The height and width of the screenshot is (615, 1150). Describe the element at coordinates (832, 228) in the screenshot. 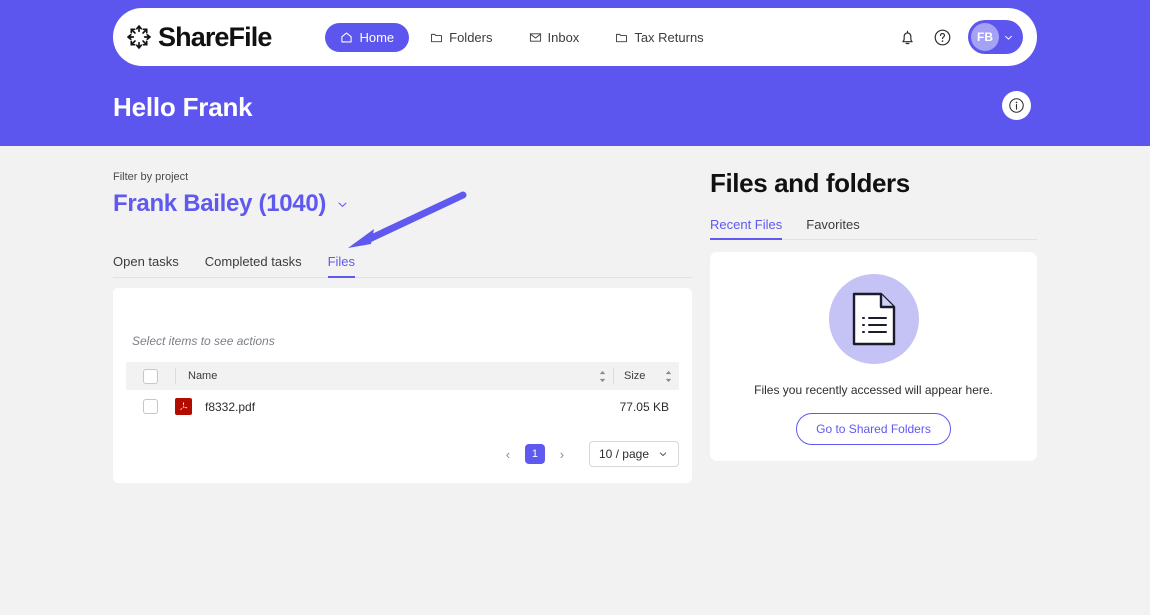

I see `tab-favorites: Favorites` at that location.